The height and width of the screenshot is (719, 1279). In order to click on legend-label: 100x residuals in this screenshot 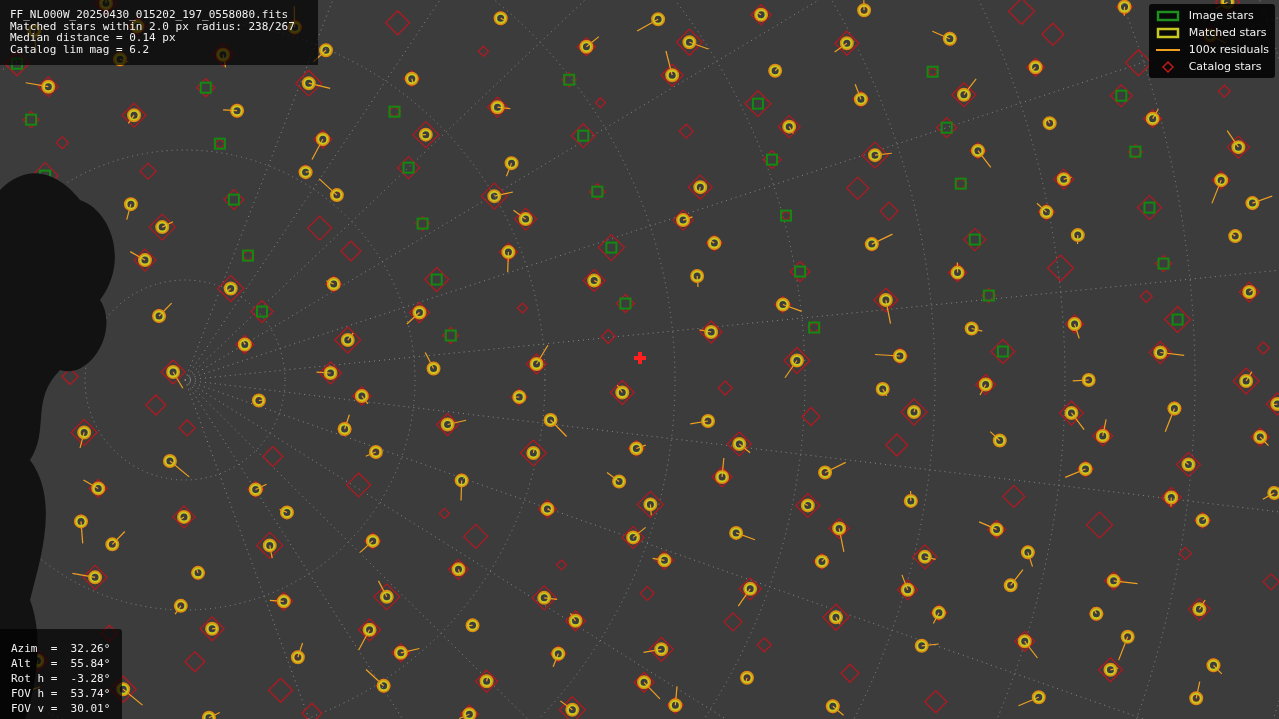, I will do `click(1228, 49)`.